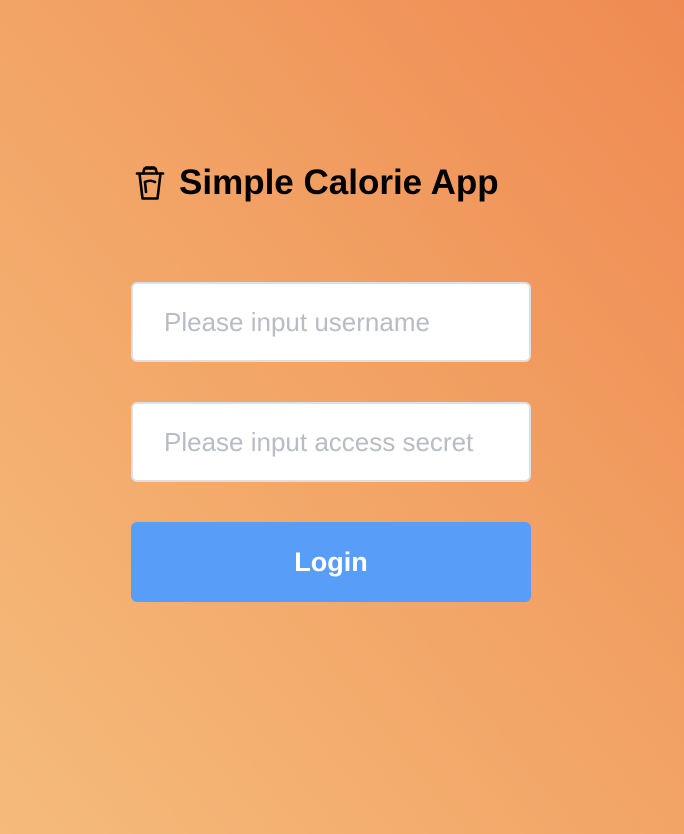  Describe the element at coordinates (331, 562) in the screenshot. I see `login-button: Login` at that location.